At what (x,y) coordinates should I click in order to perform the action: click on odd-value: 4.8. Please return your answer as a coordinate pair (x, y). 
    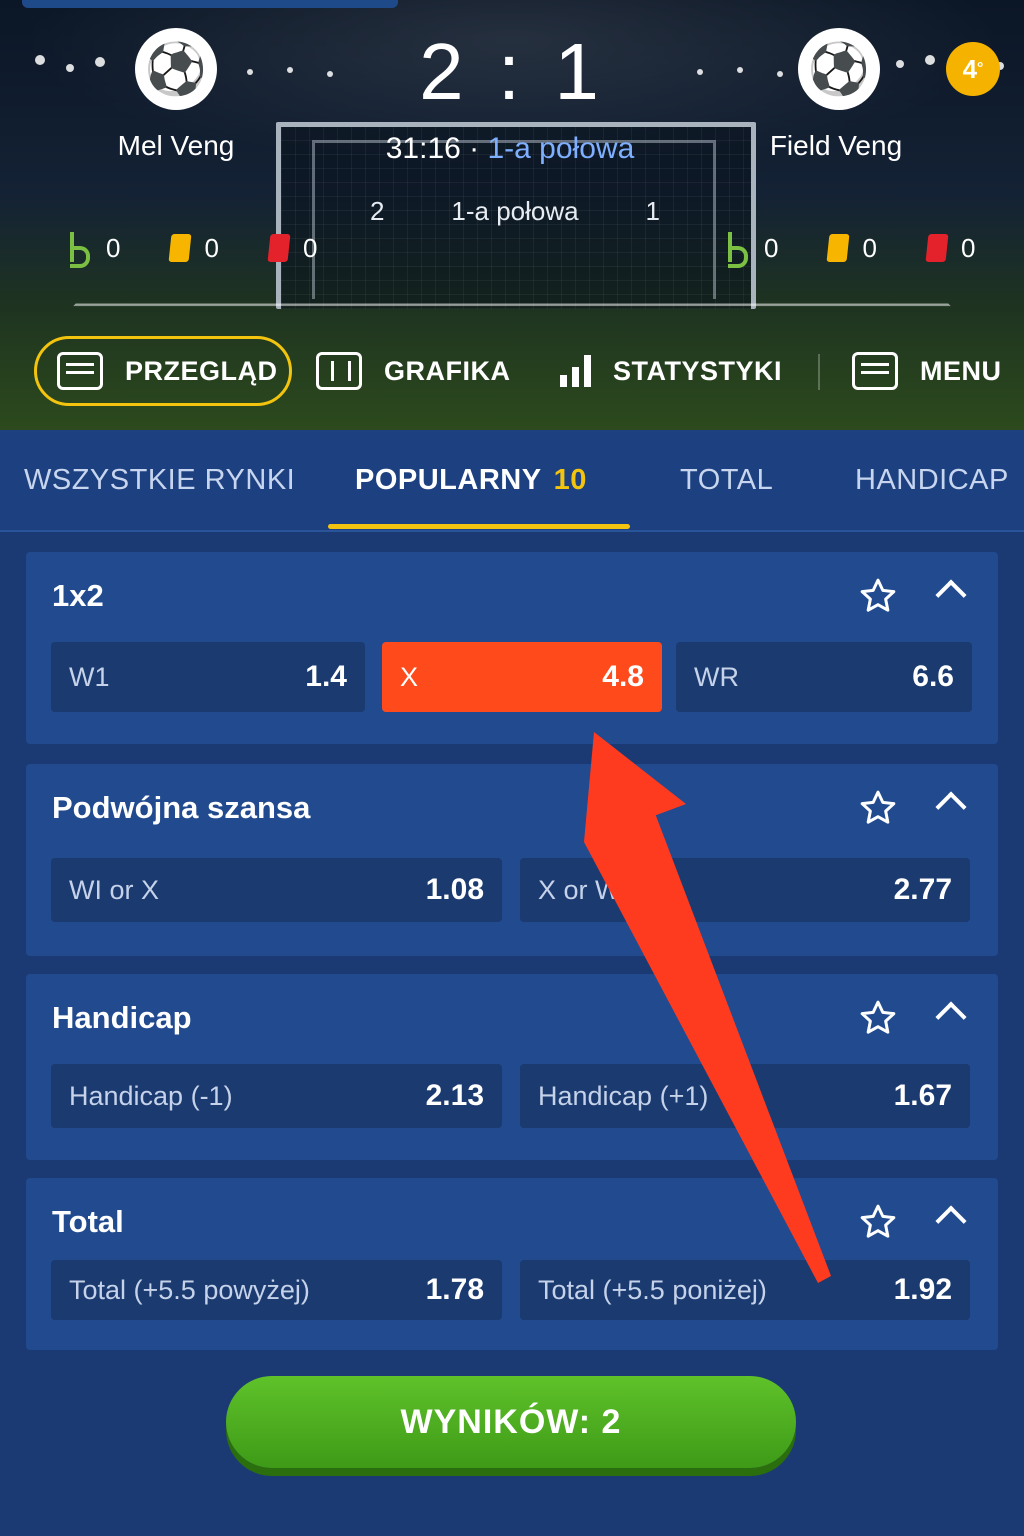
    Looking at the image, I should click on (623, 676).